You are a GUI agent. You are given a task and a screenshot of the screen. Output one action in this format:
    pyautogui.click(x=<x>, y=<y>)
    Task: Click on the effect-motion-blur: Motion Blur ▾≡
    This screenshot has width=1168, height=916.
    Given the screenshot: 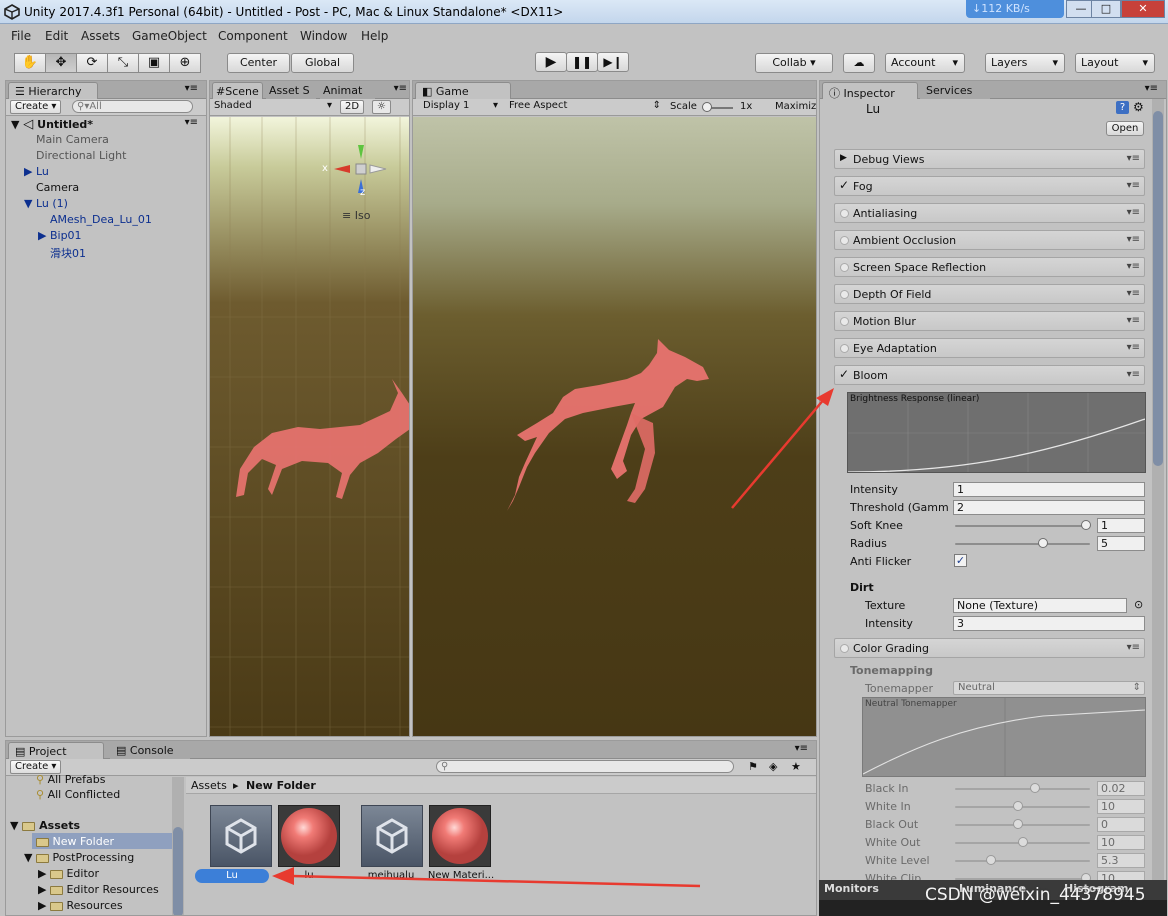 What is the action you would take?
    pyautogui.click(x=989, y=321)
    